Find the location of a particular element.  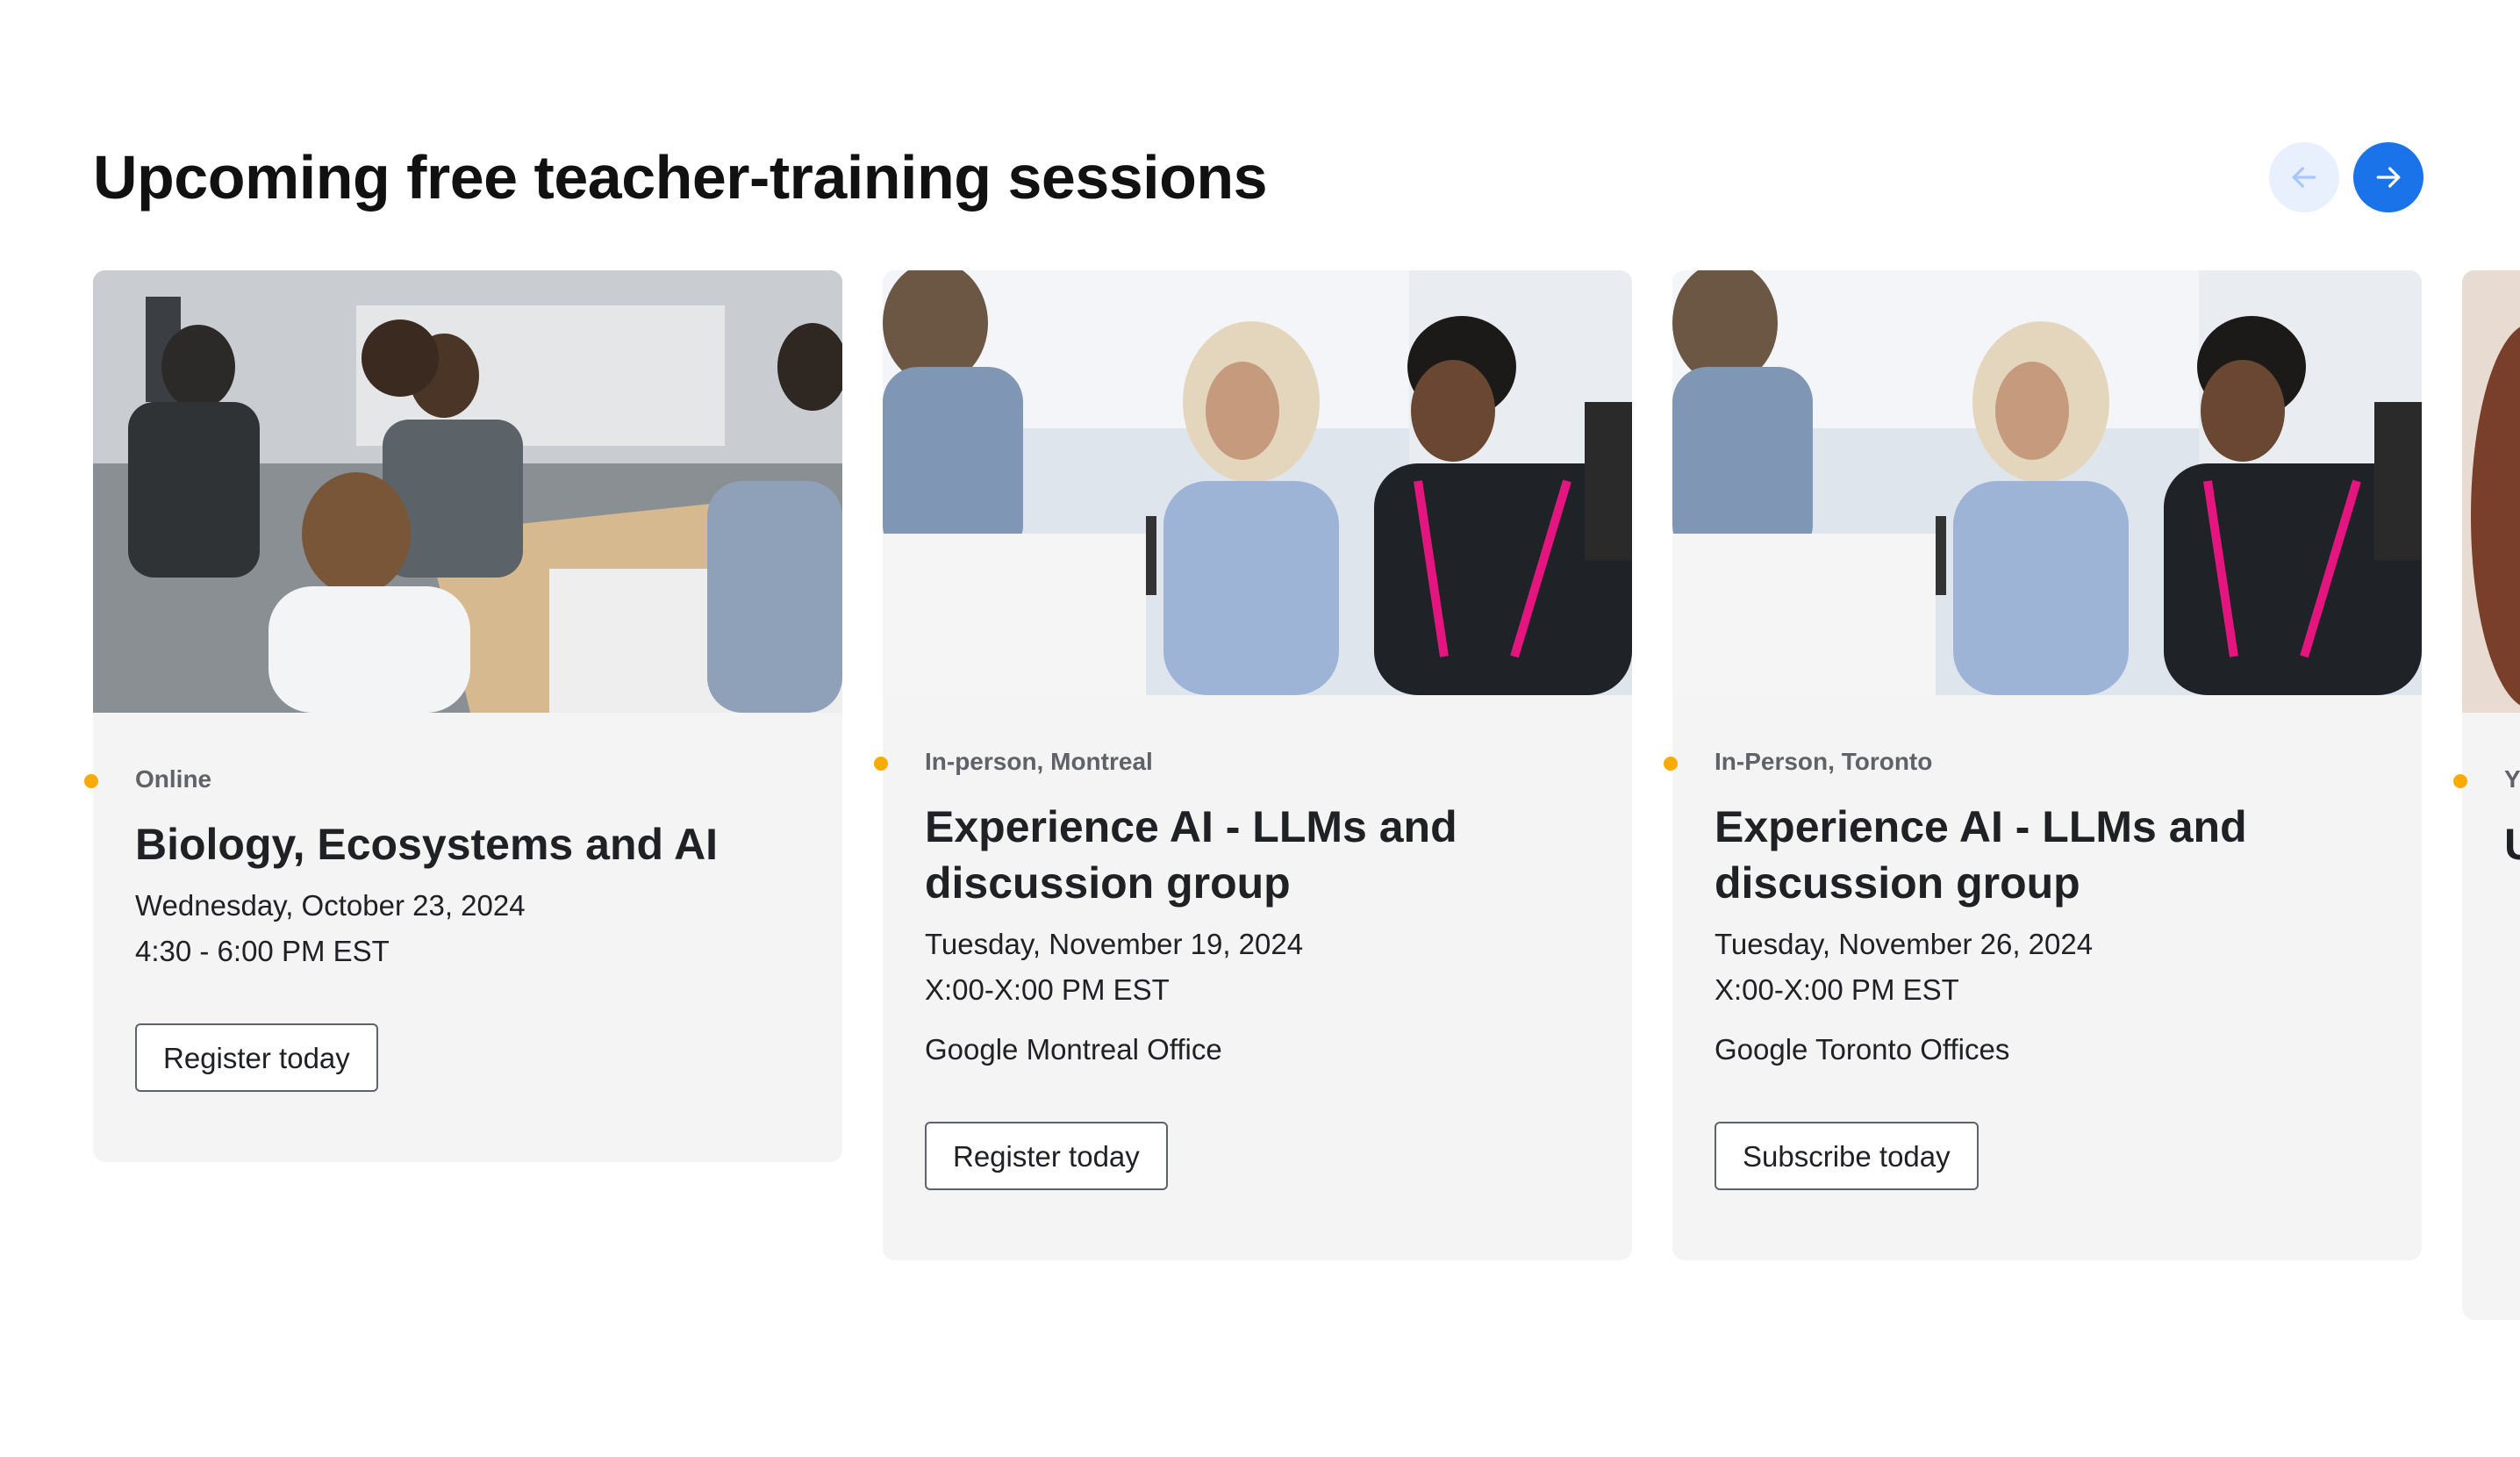

session-venue: Google Toronto Offices is located at coordinates (1862, 1049).